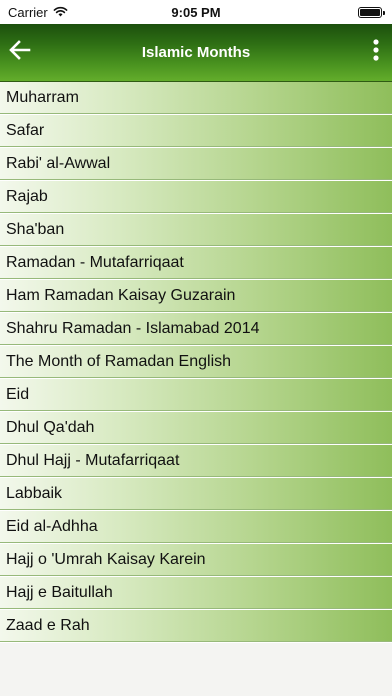 The height and width of the screenshot is (696, 392). Describe the element at coordinates (196, 296) in the screenshot. I see `list-item: Ham Ramadan Kaisay Guzarain` at that location.